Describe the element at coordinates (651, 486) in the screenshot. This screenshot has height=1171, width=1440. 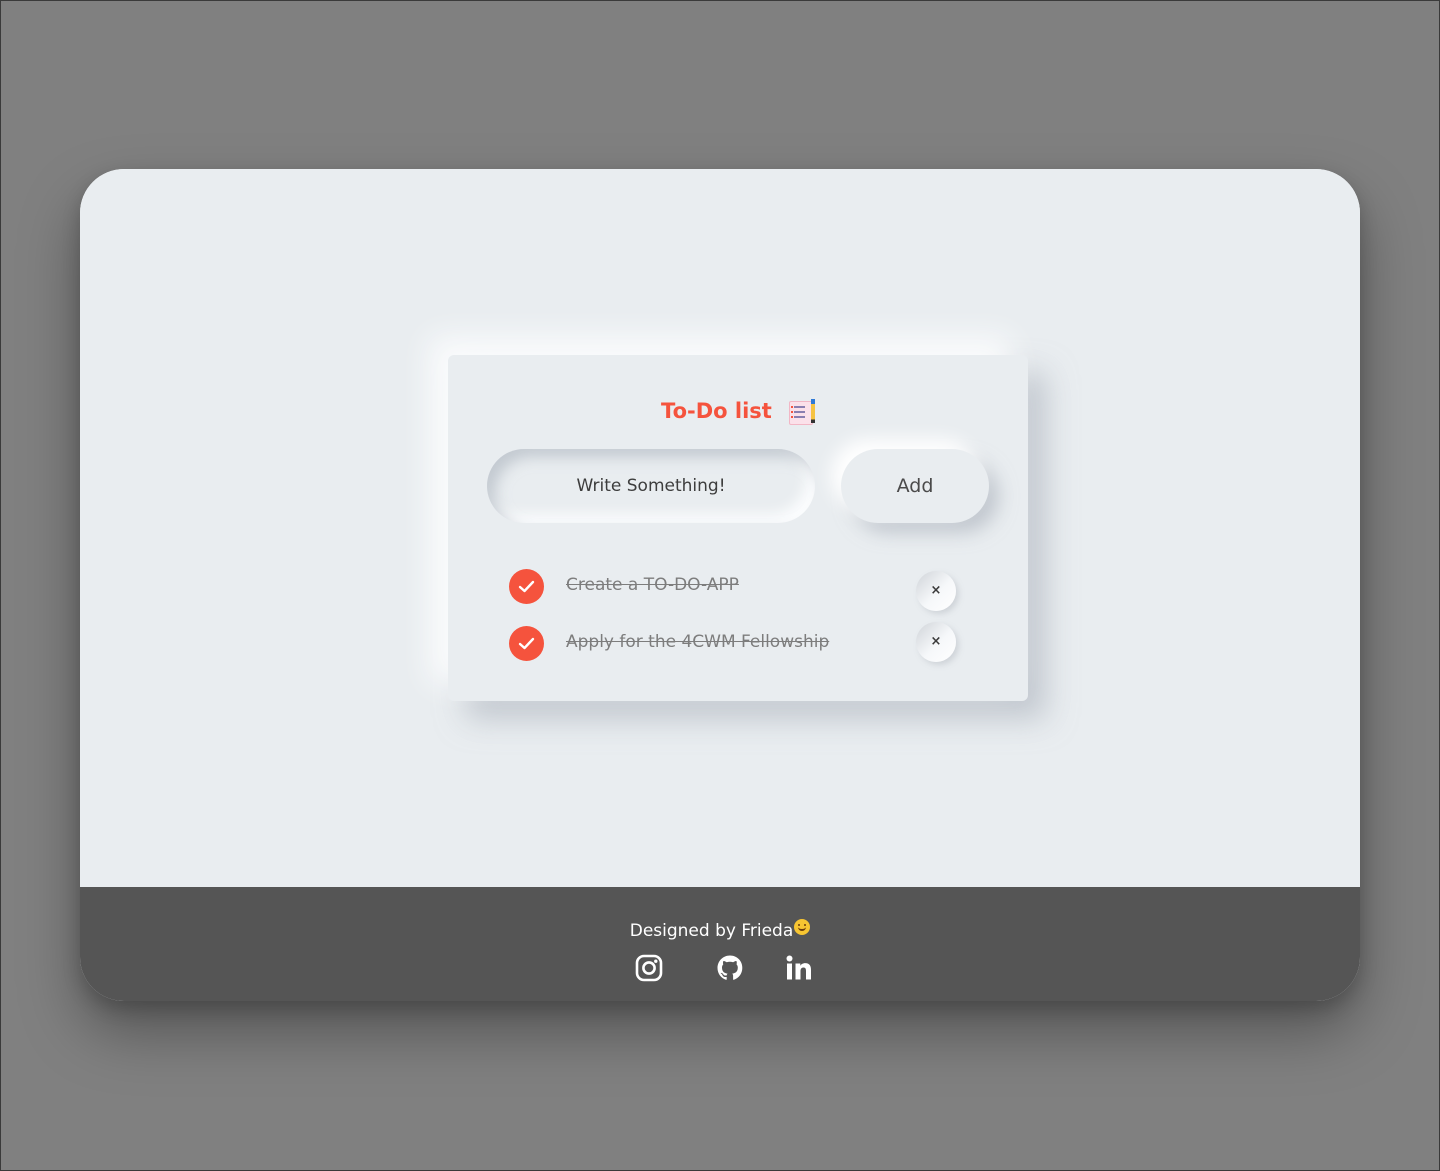
I see `task-input` at that location.